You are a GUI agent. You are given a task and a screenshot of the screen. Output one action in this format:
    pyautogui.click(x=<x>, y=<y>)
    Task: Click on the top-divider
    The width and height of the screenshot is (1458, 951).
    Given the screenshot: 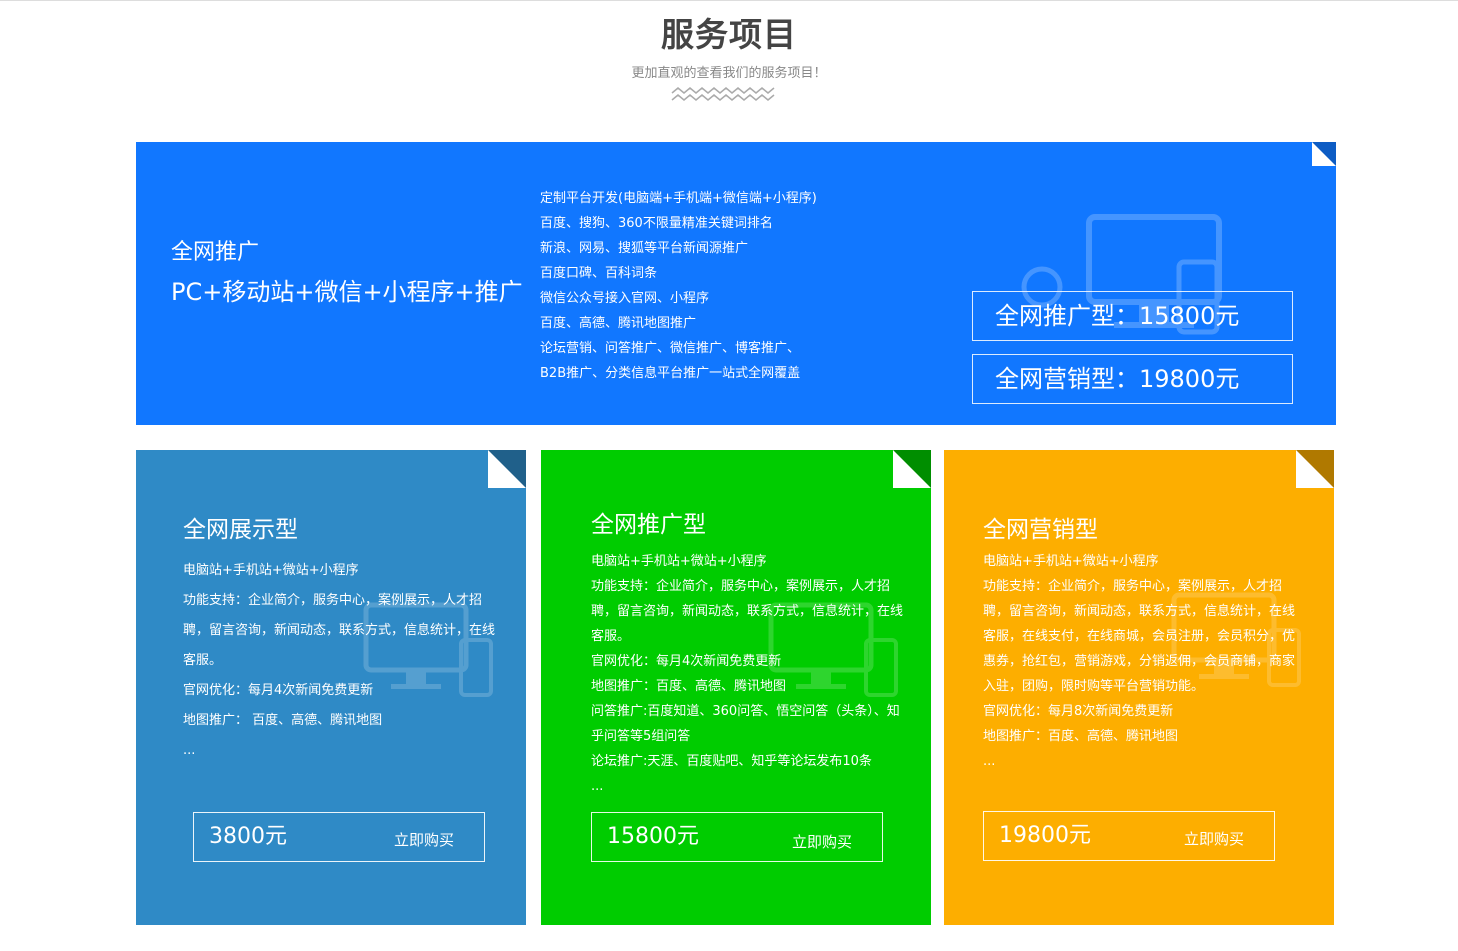 What is the action you would take?
    pyautogui.click(x=729, y=0)
    